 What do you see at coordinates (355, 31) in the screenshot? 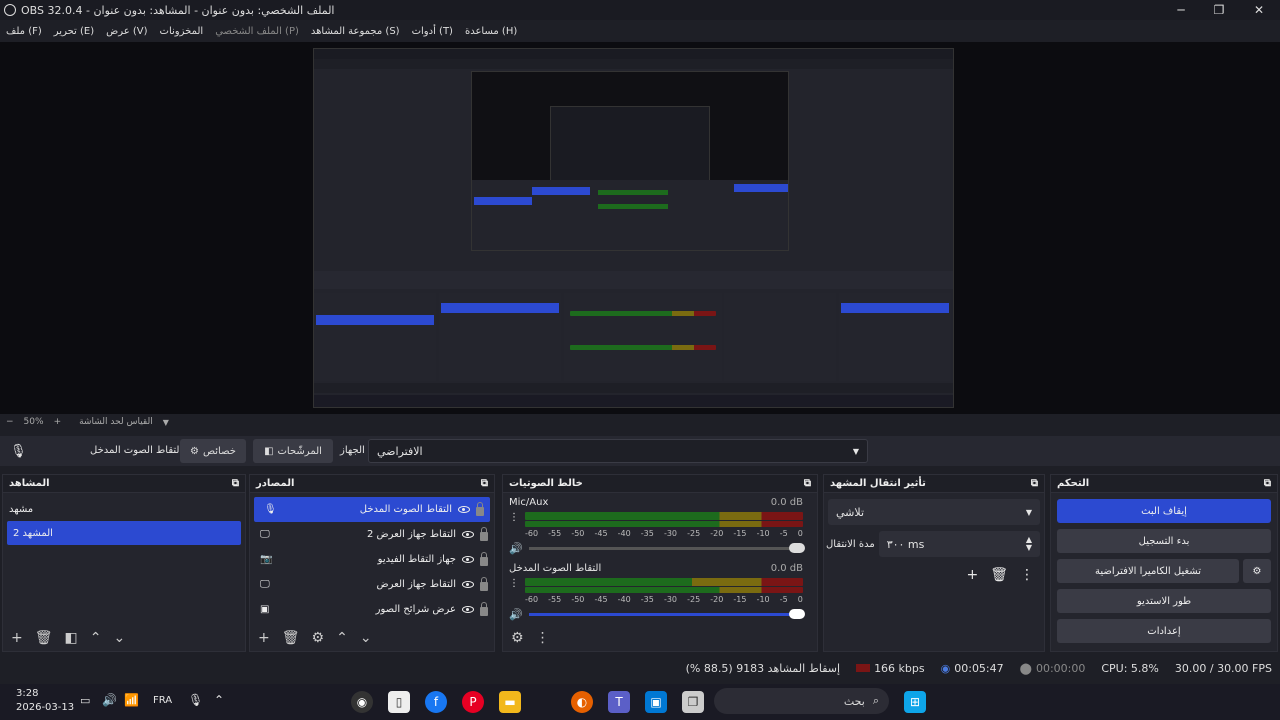
I see `menu-scene-collection: مجموعة المشاهد (S)` at bounding box center [355, 31].